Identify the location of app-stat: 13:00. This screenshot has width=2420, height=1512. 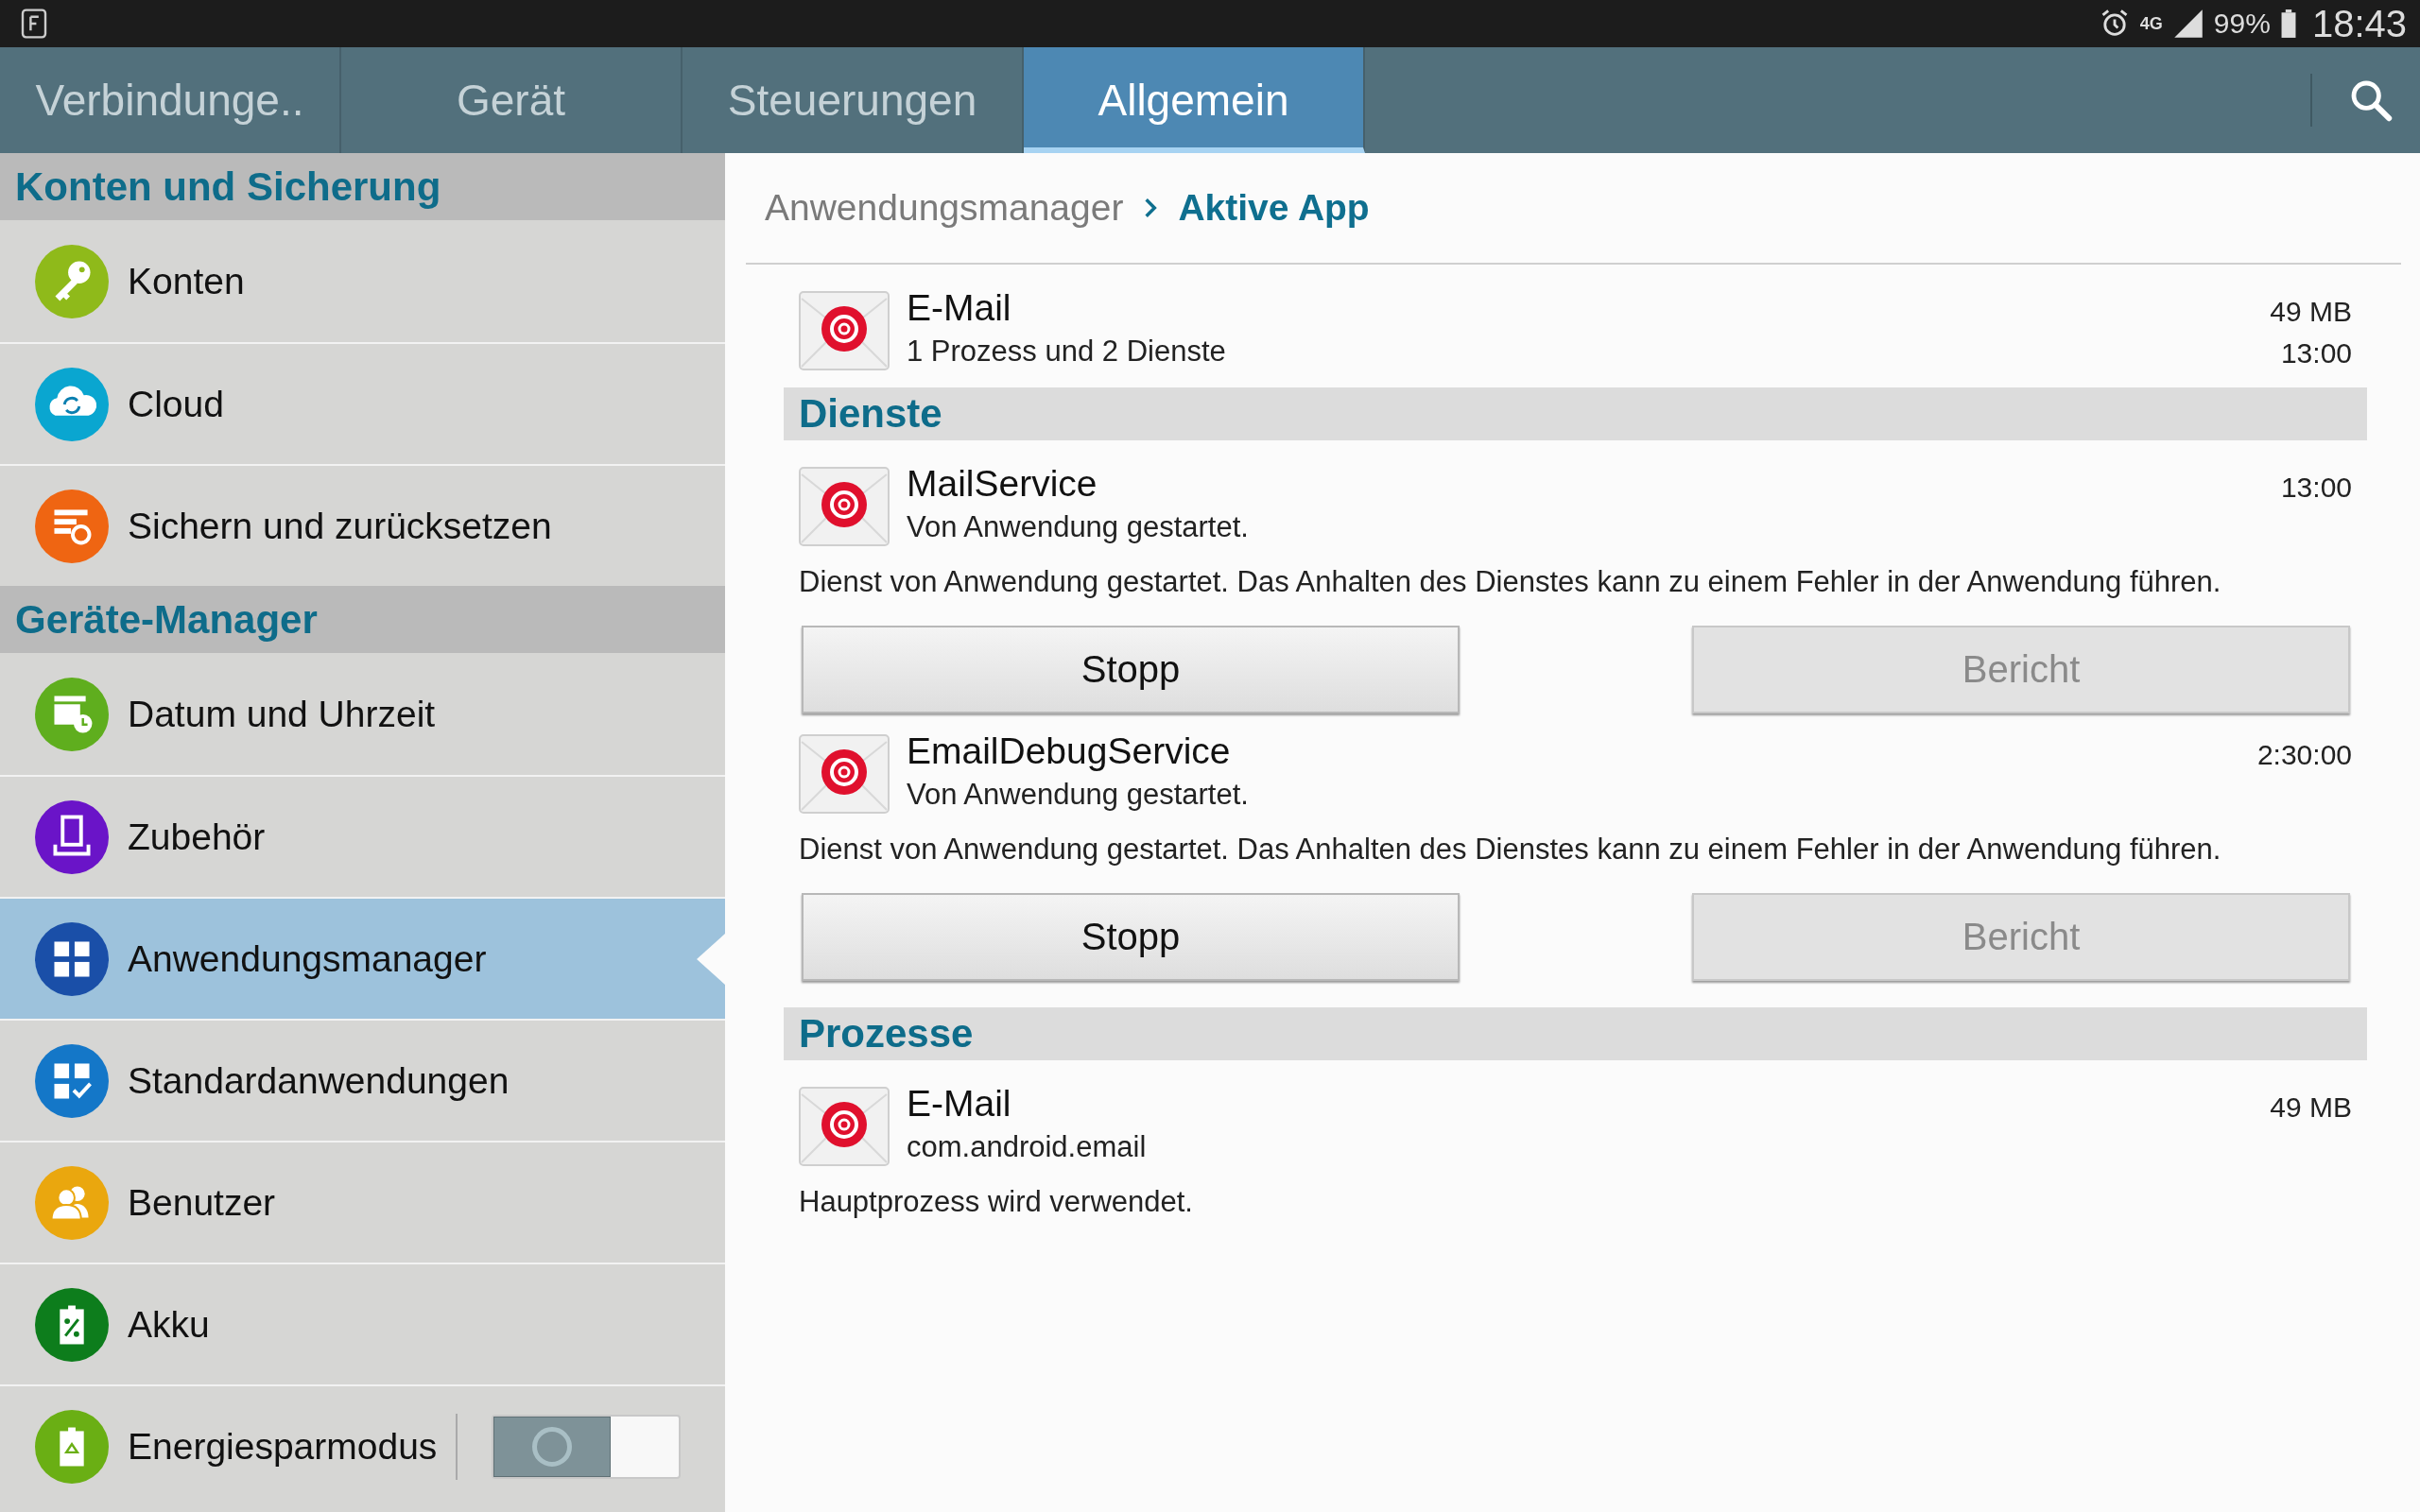
(2316, 353).